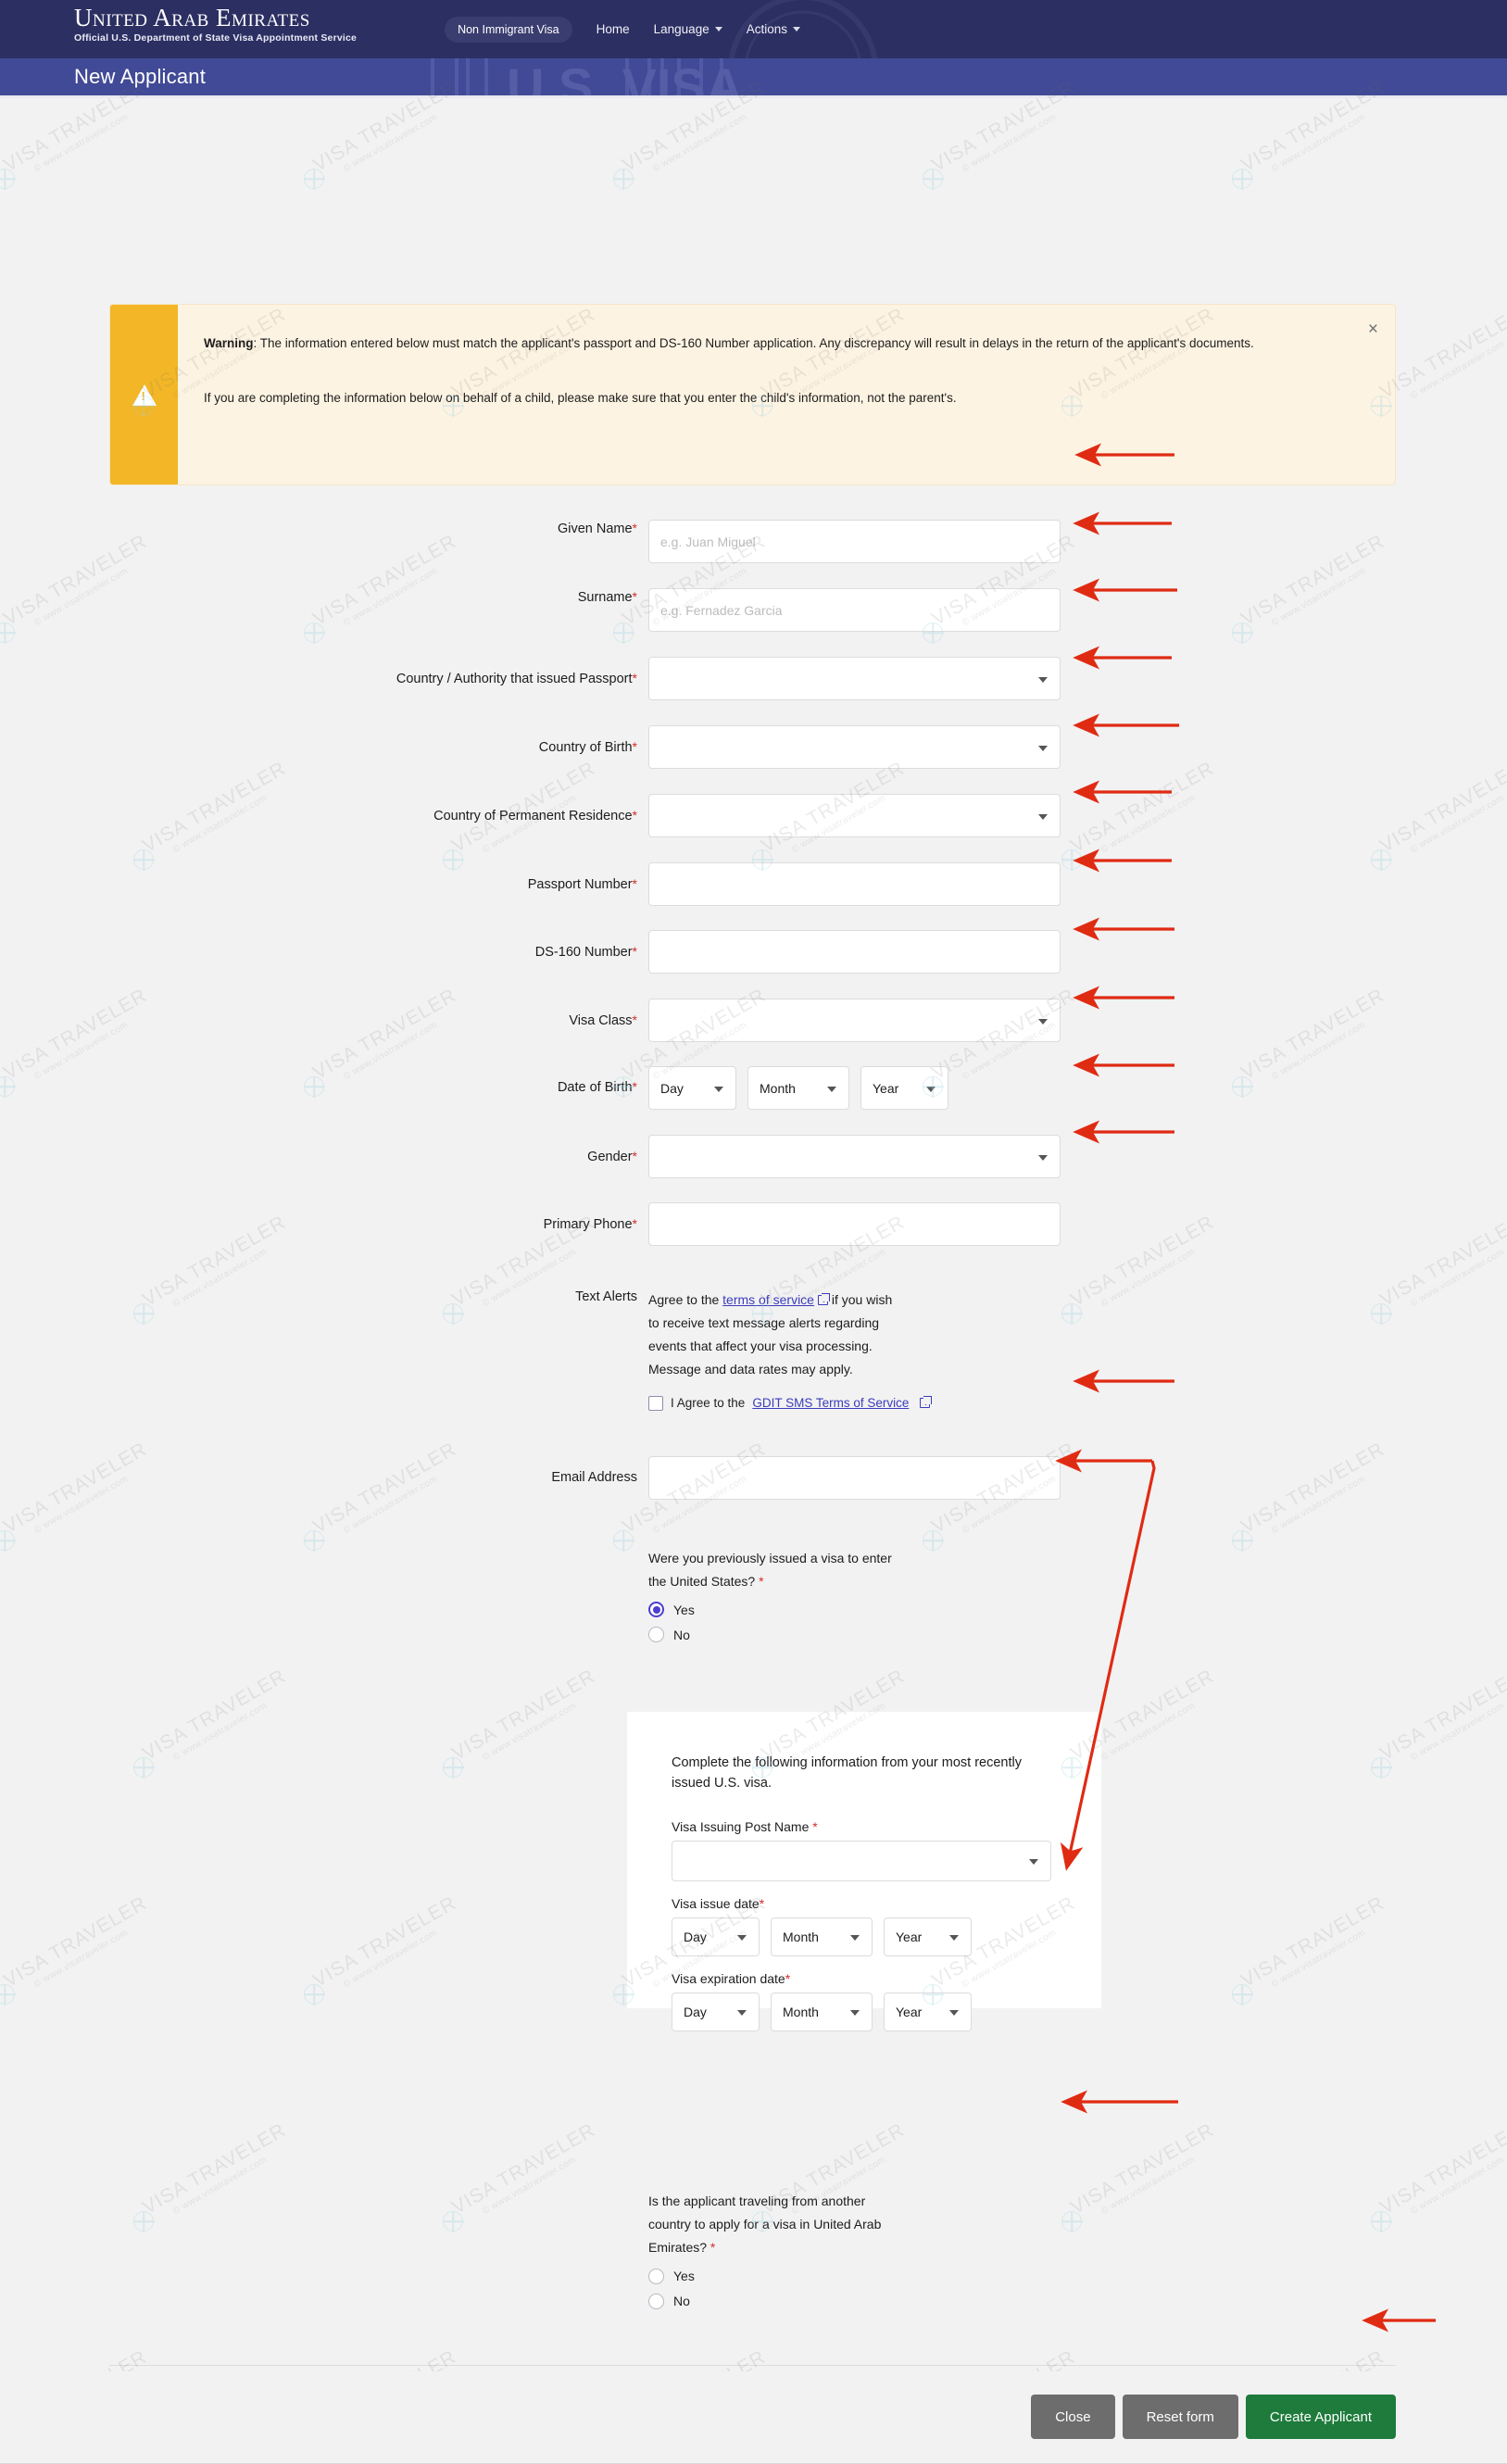  Describe the element at coordinates (1077, 1088) in the screenshot. I see `control-date-of-birth: Day Month Year` at that location.